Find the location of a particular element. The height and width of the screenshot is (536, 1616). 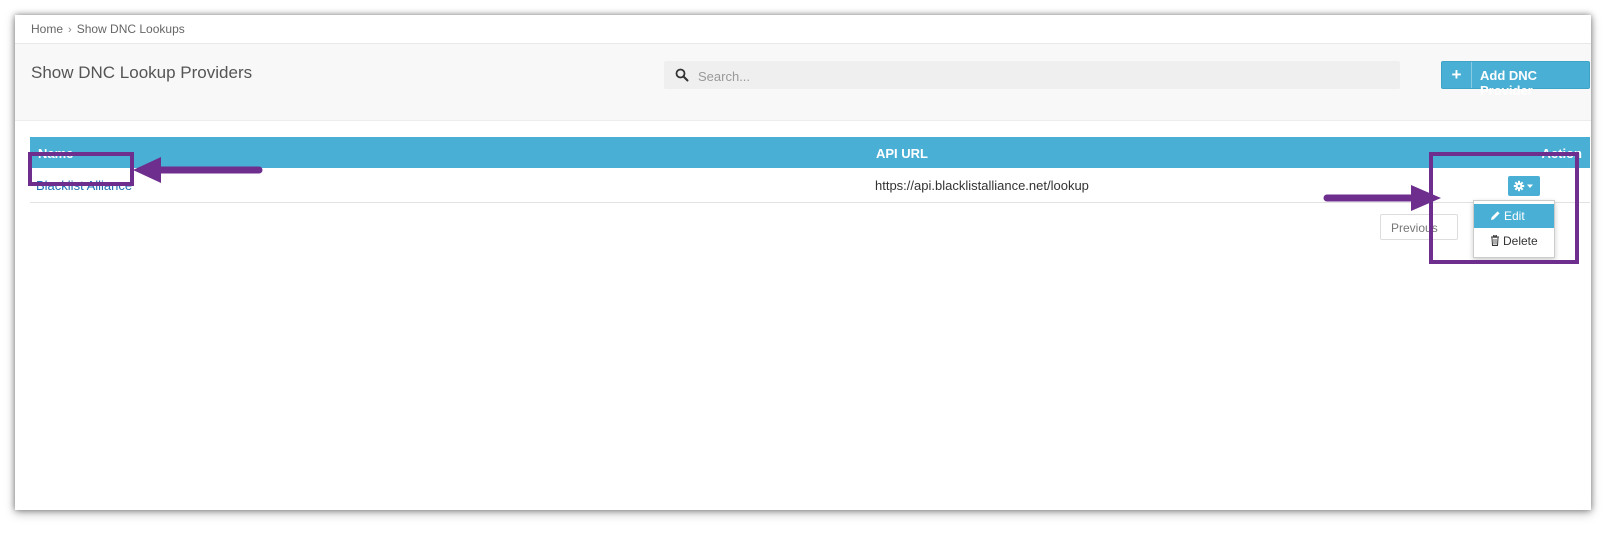

menu-item-delete: Delete is located at coordinates (1514, 241).